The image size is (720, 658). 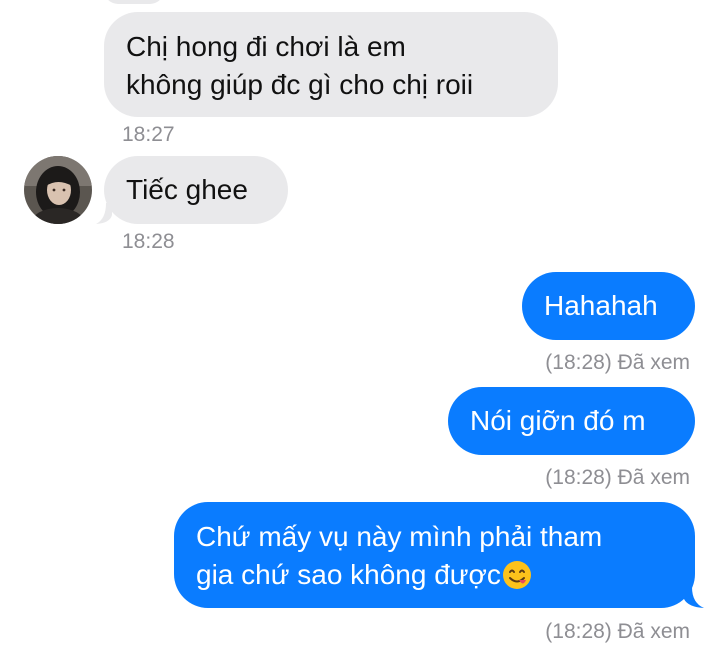 I want to click on message-line: Hahahah, so click(x=601, y=305).